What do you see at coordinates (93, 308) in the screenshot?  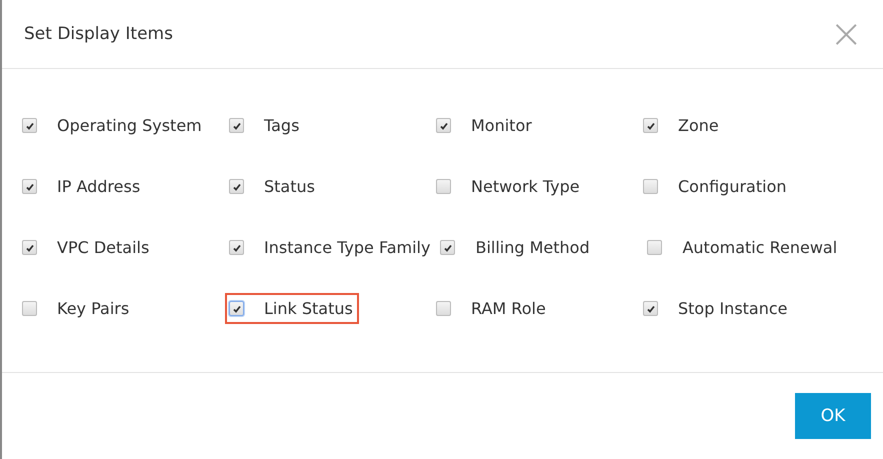 I see `option-label: Key Pairs` at bounding box center [93, 308].